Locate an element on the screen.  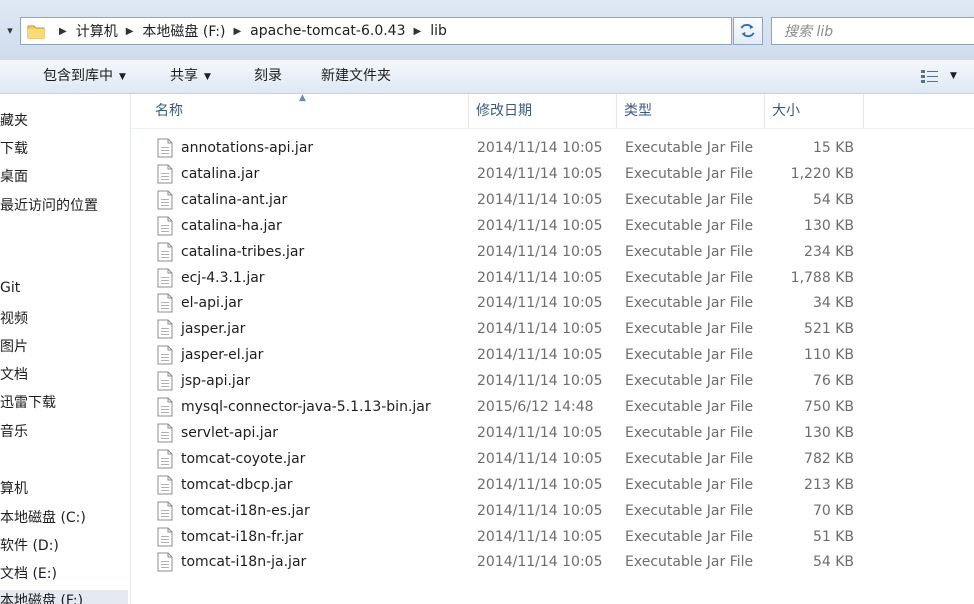
new-folder-button: 新建文件夹 is located at coordinates (356, 76).